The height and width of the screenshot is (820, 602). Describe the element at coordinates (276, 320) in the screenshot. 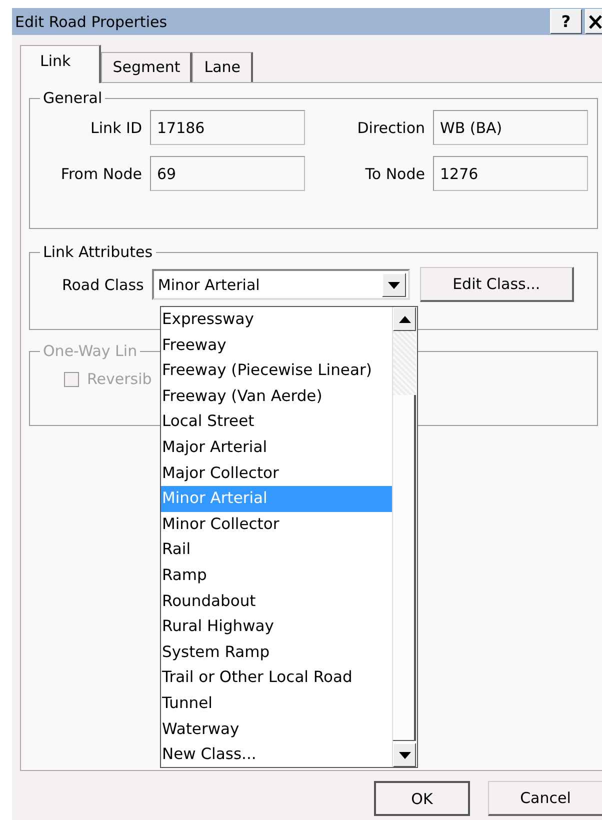

I see `list-item: Expressway` at that location.